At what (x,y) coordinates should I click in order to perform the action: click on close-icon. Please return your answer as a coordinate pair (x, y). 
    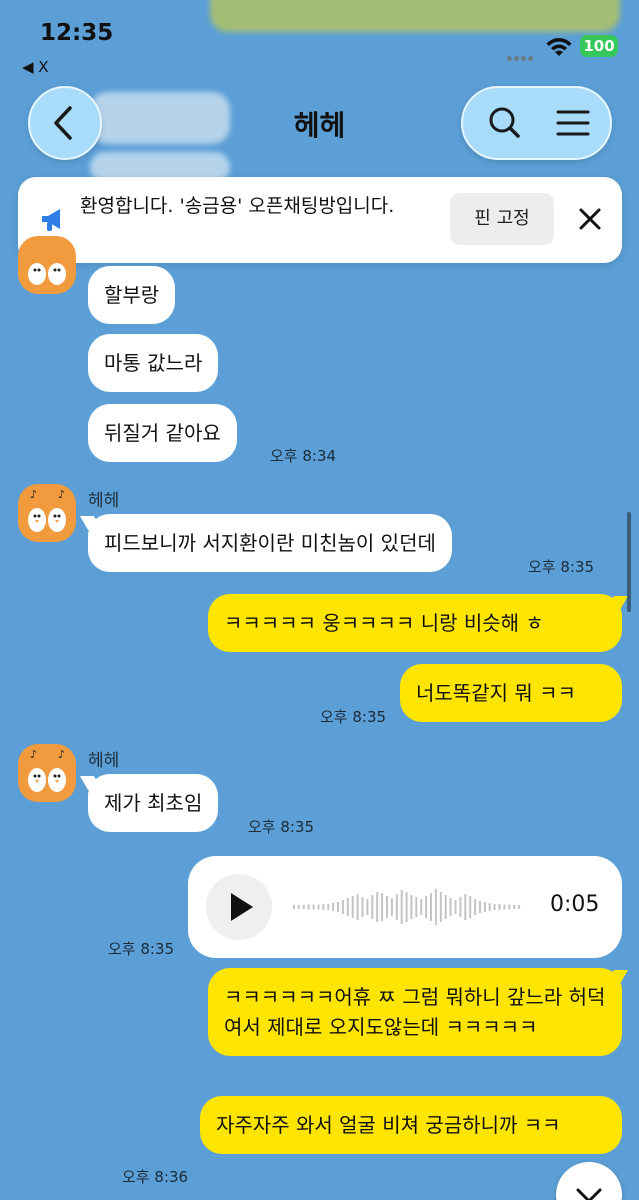
    Looking at the image, I should click on (590, 219).